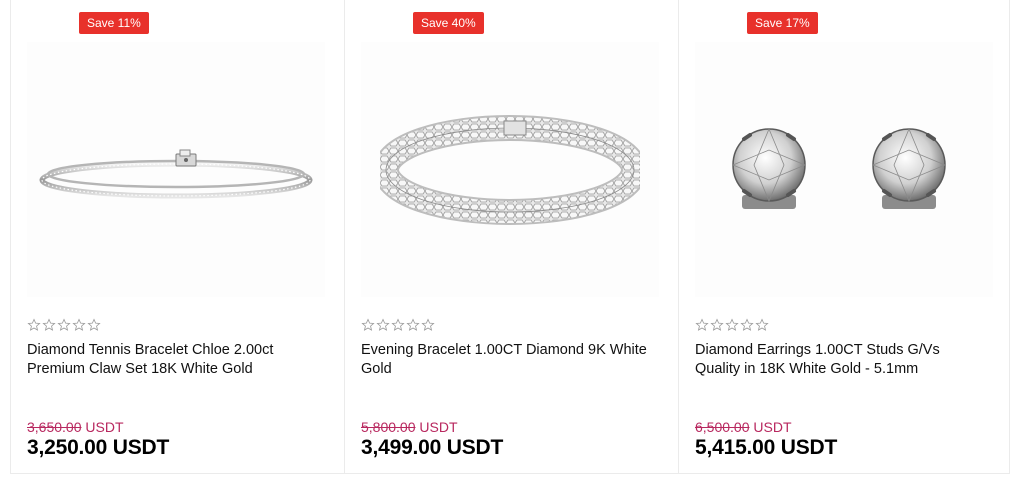 Image resolution: width=1024 pixels, height=483 pixels. What do you see at coordinates (388, 427) in the screenshot?
I see `original-price-value: 5,800.00` at bounding box center [388, 427].